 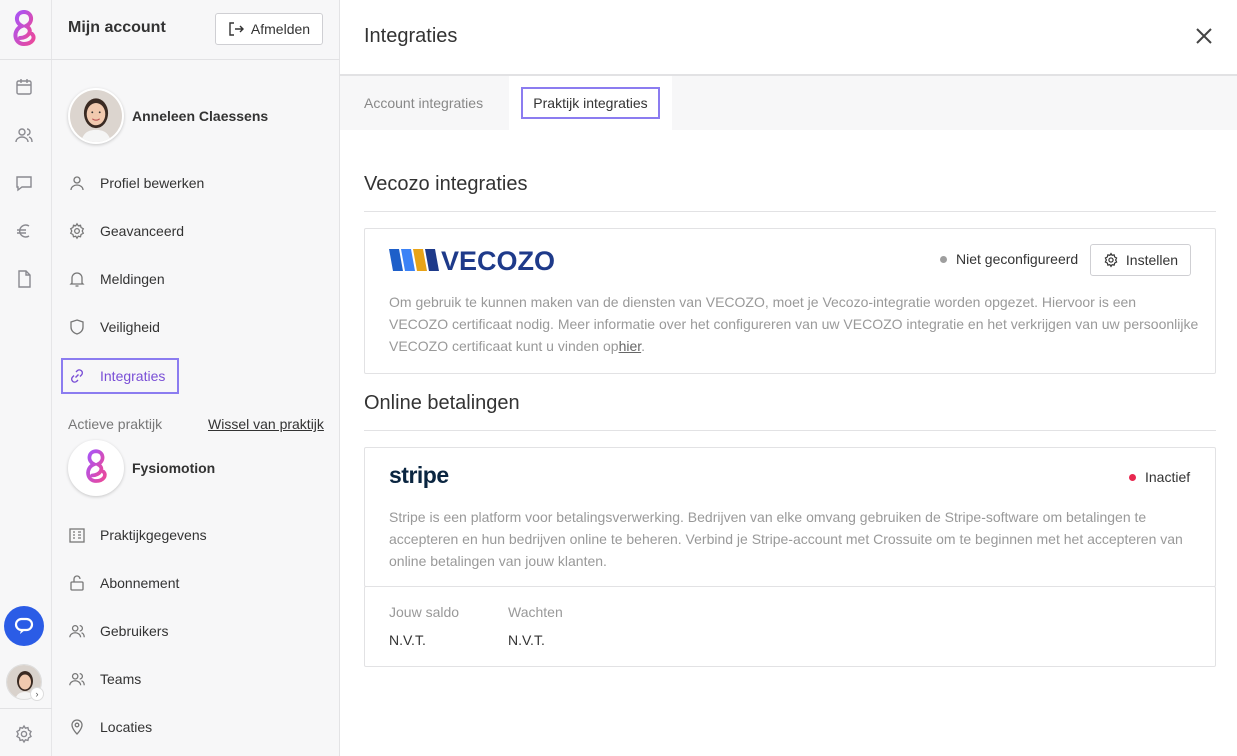 I want to click on practice-logo, so click(x=96, y=468).